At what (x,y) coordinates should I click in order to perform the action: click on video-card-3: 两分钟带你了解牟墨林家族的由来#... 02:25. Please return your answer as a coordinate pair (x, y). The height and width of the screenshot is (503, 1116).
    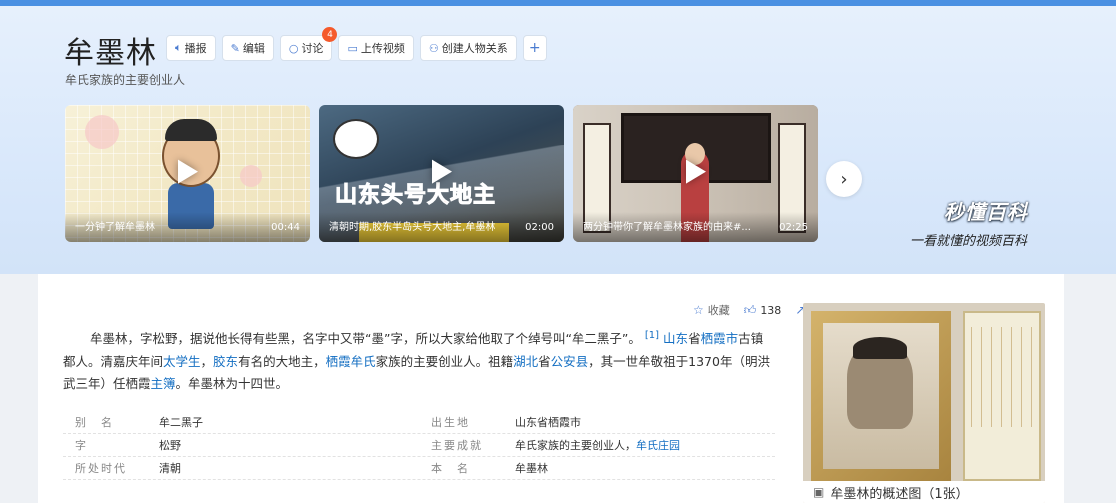
    Looking at the image, I should click on (695, 173).